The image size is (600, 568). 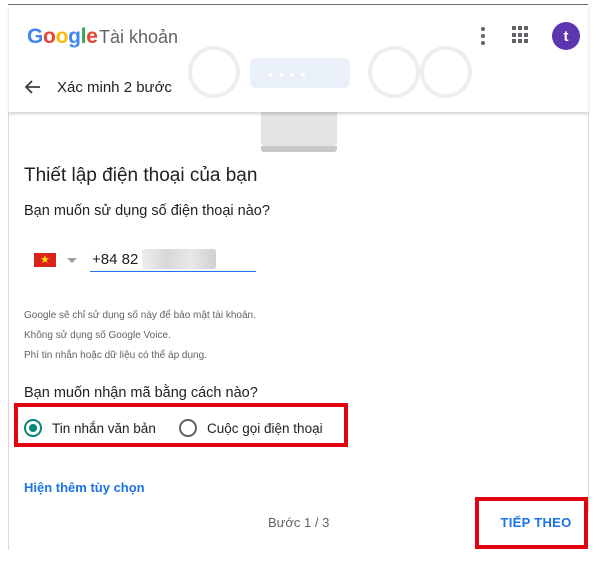 I want to click on phone-input-value: +84 82, so click(x=115, y=259).